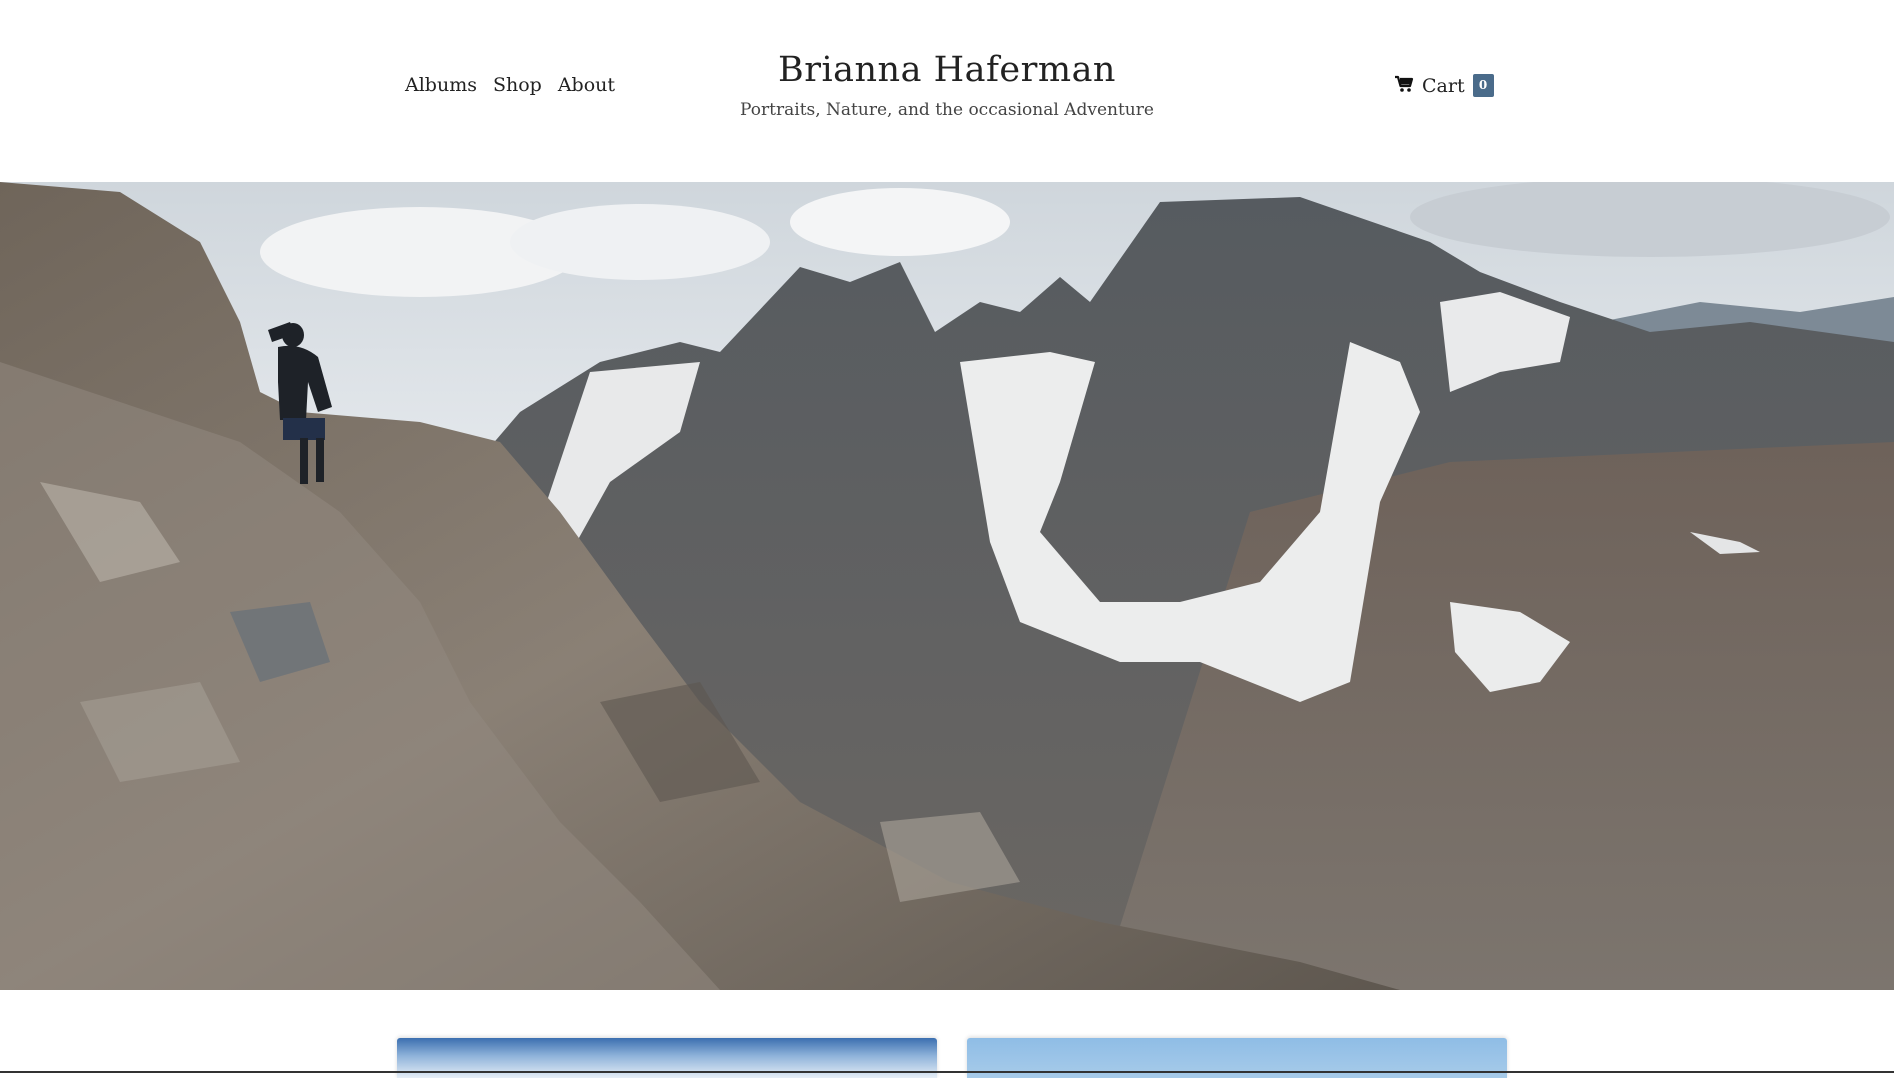 Image resolution: width=1894 pixels, height=1078 pixels. I want to click on cart-count-badge: 0, so click(1483, 85).